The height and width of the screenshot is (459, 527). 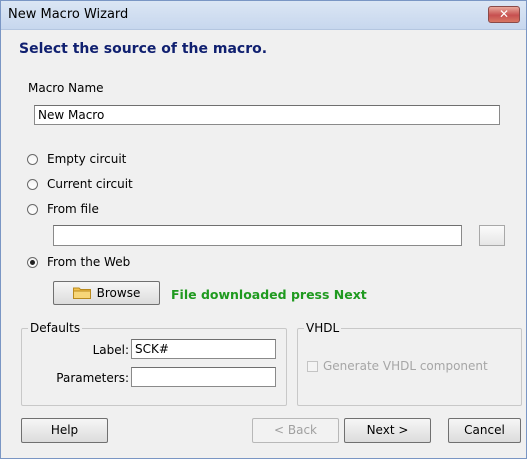 I want to click on radio-current-circuit-button, so click(x=32, y=184).